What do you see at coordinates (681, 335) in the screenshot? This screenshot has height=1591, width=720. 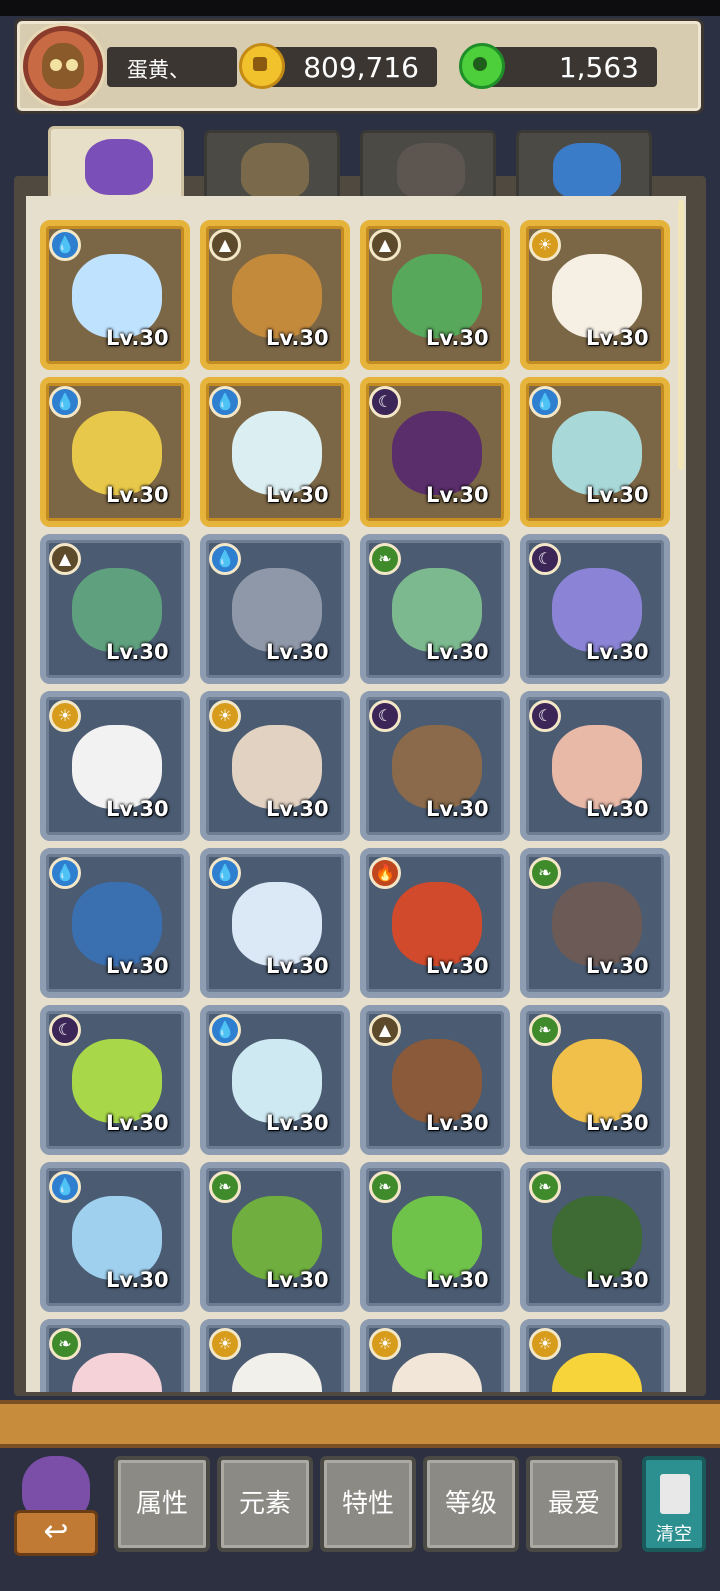 I see `scrollbar` at bounding box center [681, 335].